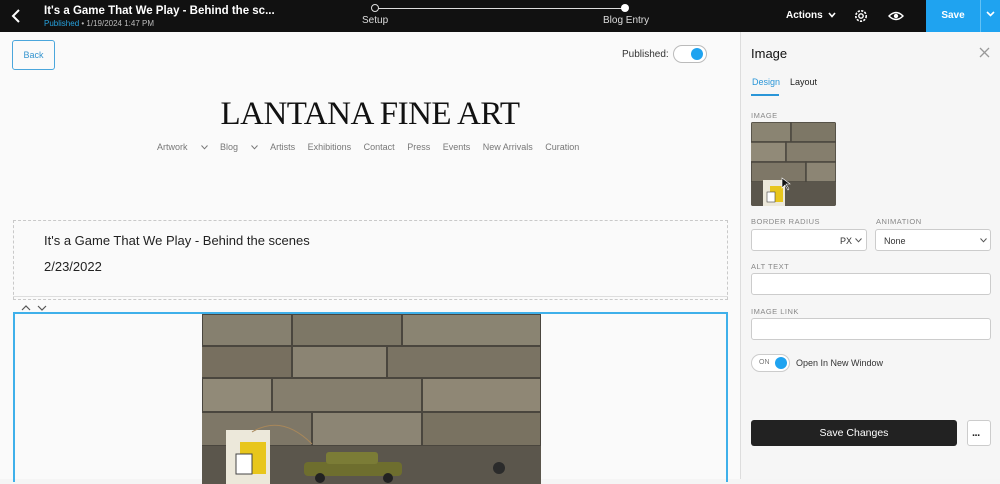 This screenshot has width=1000, height=484. What do you see at coordinates (896, 16) in the screenshot?
I see `eye-icon` at bounding box center [896, 16].